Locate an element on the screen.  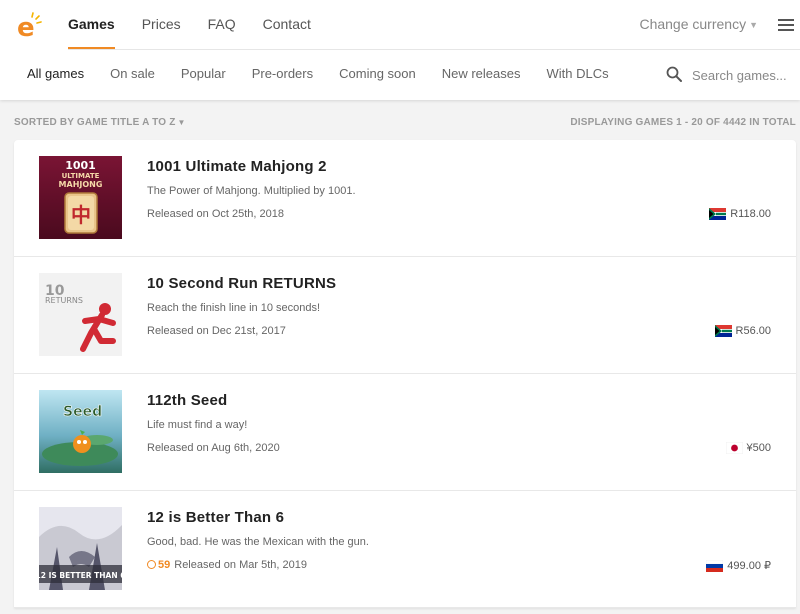
search-box is located at coordinates (731, 75).